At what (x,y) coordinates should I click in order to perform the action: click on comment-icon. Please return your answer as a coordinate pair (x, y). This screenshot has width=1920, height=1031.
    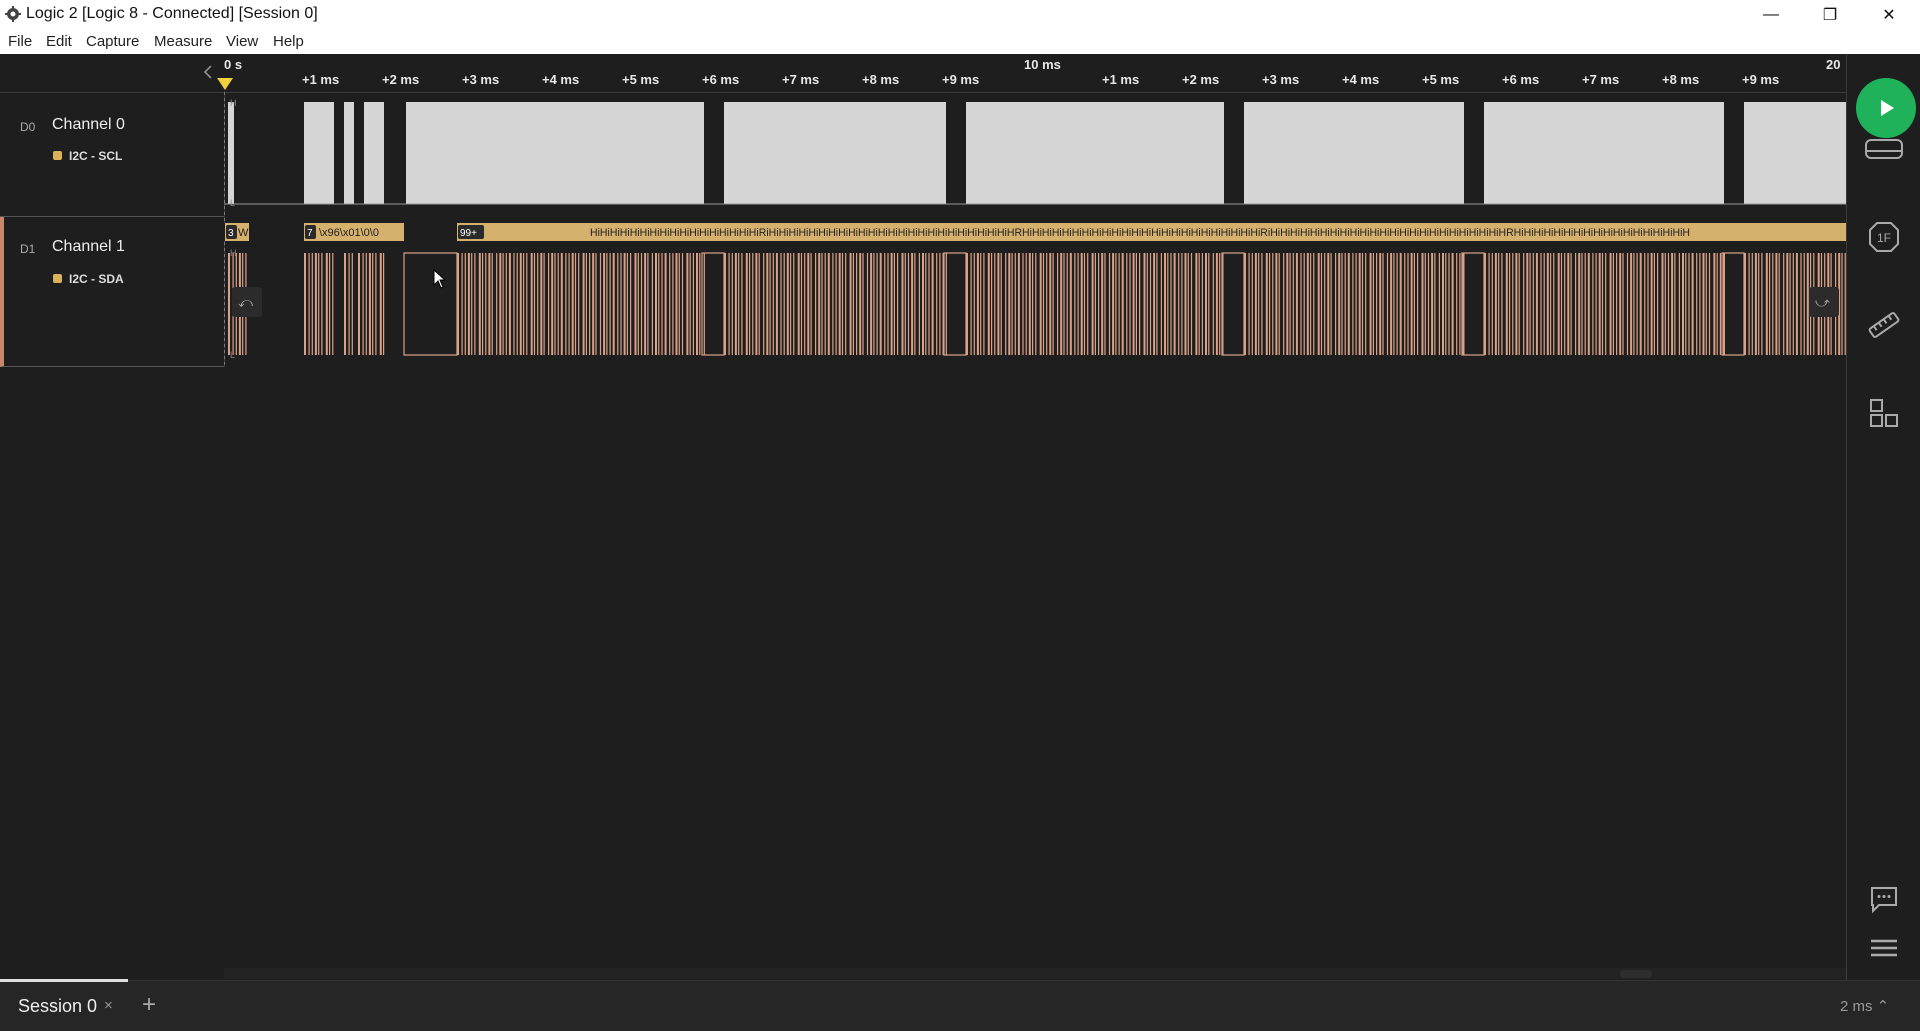
    Looking at the image, I should click on (1884, 900).